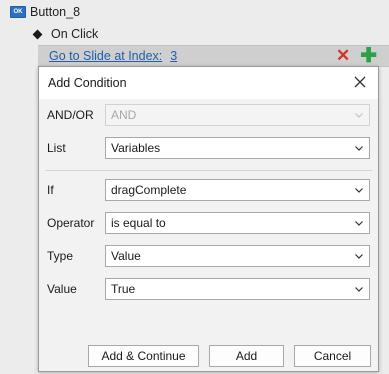 Image resolution: width=389 pixels, height=374 pixels. Describe the element at coordinates (62, 289) in the screenshot. I see `value-label: Value` at that location.